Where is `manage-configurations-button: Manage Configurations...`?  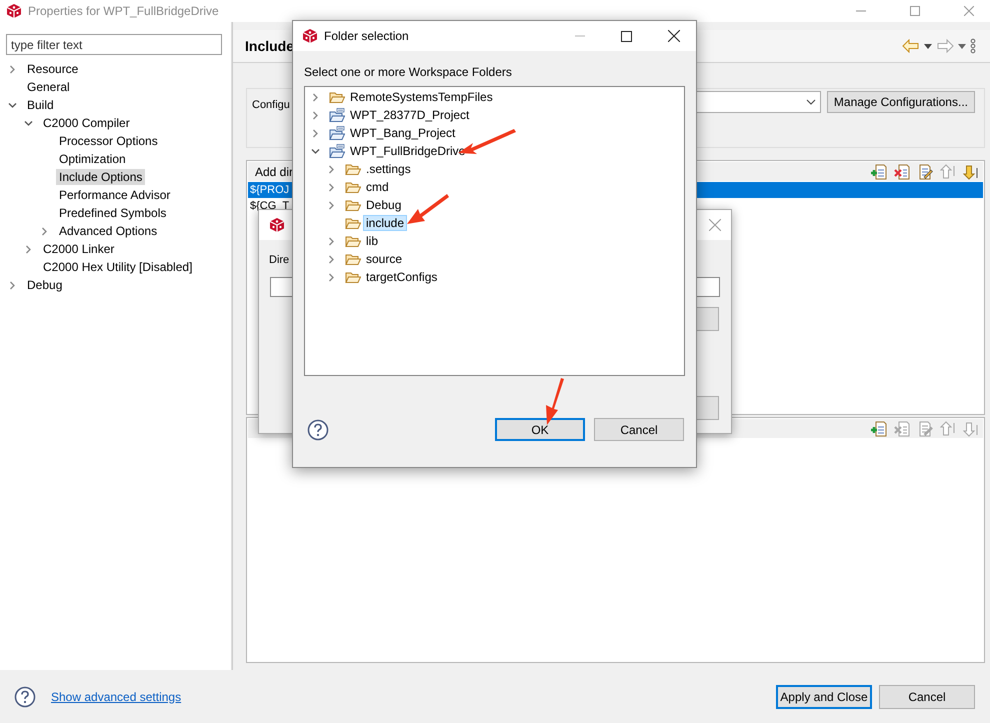
manage-configurations-button: Manage Configurations... is located at coordinates (900, 102).